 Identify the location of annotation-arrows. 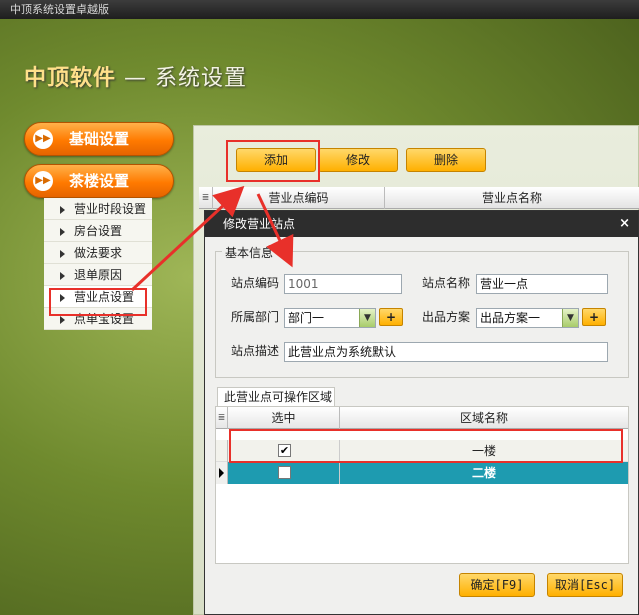
(212, 238).